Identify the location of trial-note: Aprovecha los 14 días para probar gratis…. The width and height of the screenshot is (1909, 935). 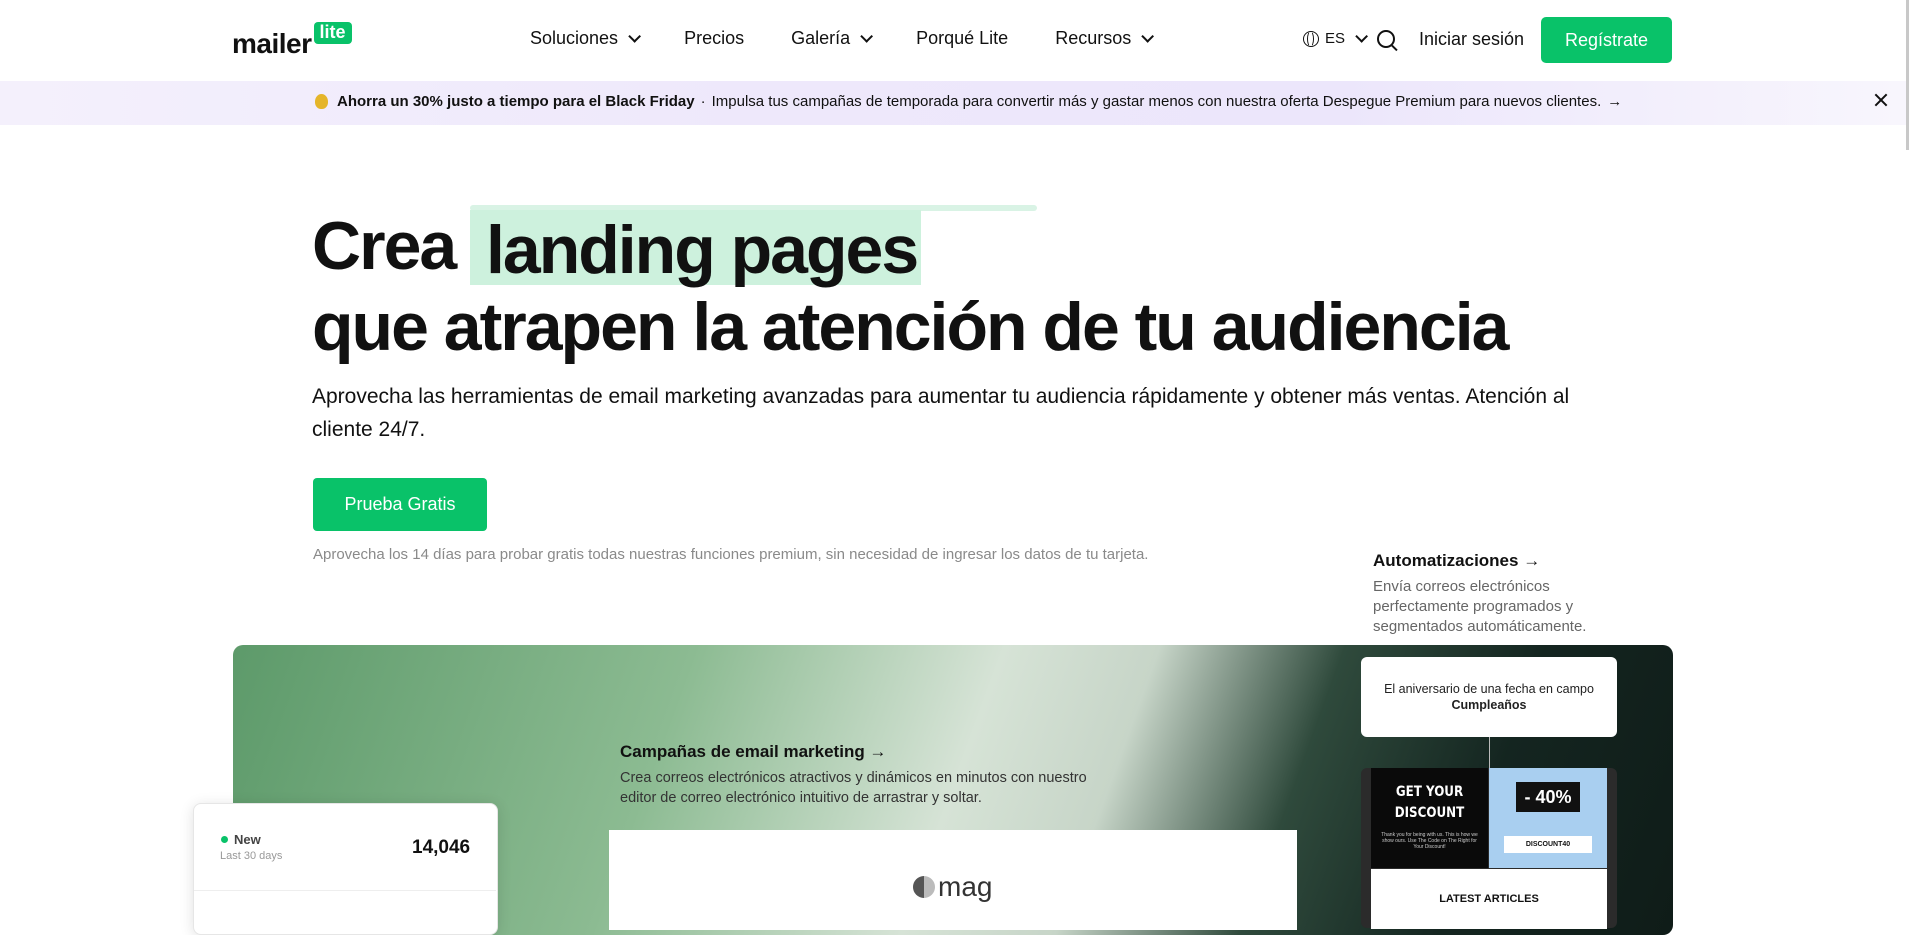
(731, 554).